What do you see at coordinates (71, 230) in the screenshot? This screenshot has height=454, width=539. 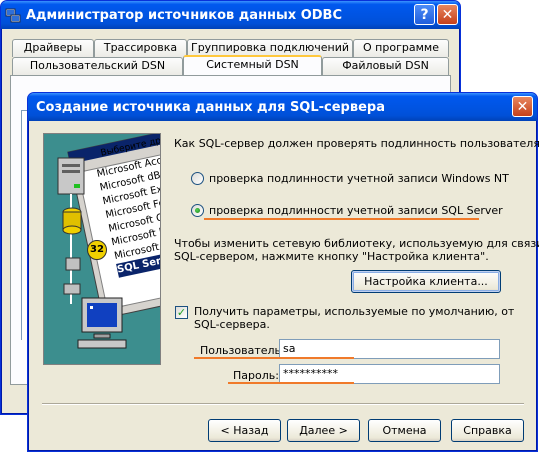 I see `server-icon` at bounding box center [71, 230].